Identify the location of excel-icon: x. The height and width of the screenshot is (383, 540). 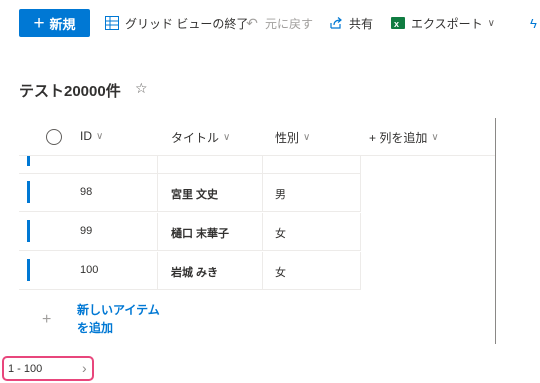
(398, 23).